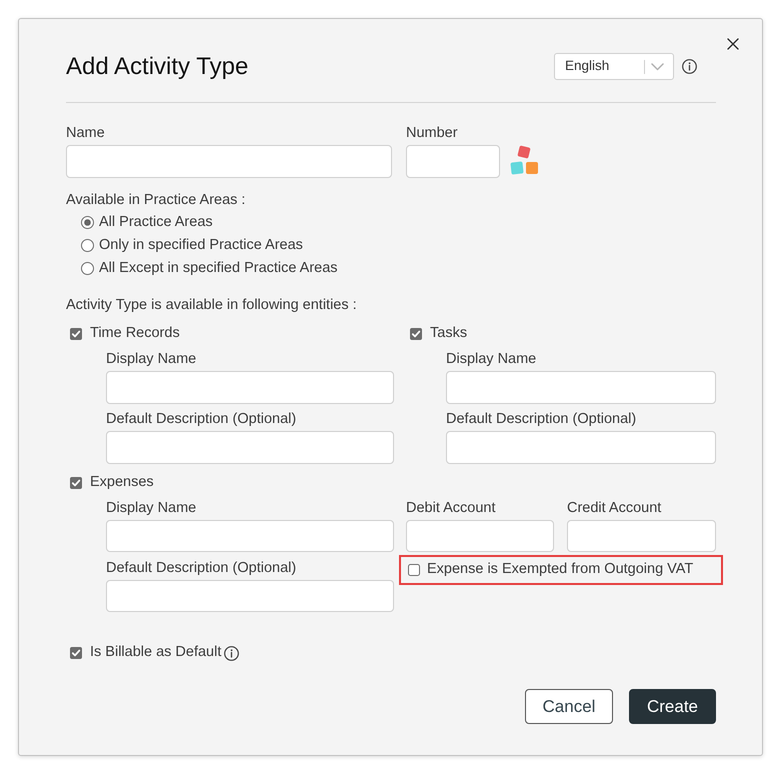  What do you see at coordinates (86, 133) in the screenshot?
I see `field-label: Name` at bounding box center [86, 133].